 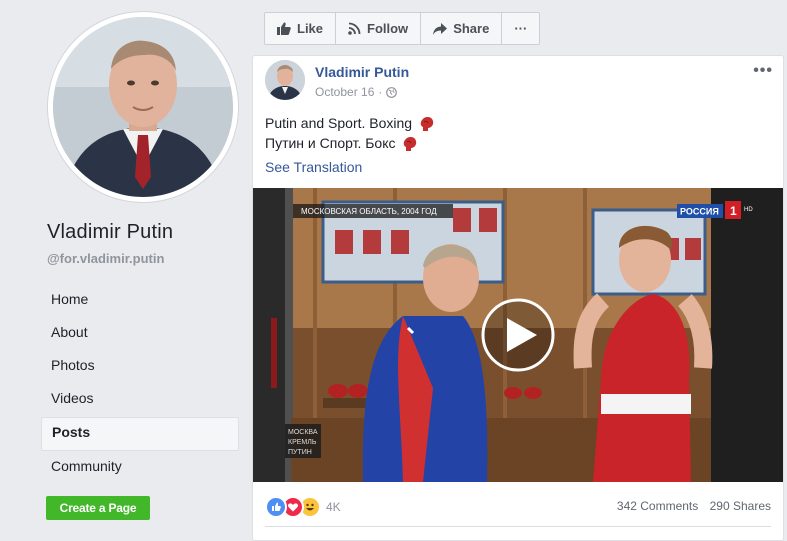 I want to click on video-overlay-line3: ПУТИН, so click(x=300, y=452).